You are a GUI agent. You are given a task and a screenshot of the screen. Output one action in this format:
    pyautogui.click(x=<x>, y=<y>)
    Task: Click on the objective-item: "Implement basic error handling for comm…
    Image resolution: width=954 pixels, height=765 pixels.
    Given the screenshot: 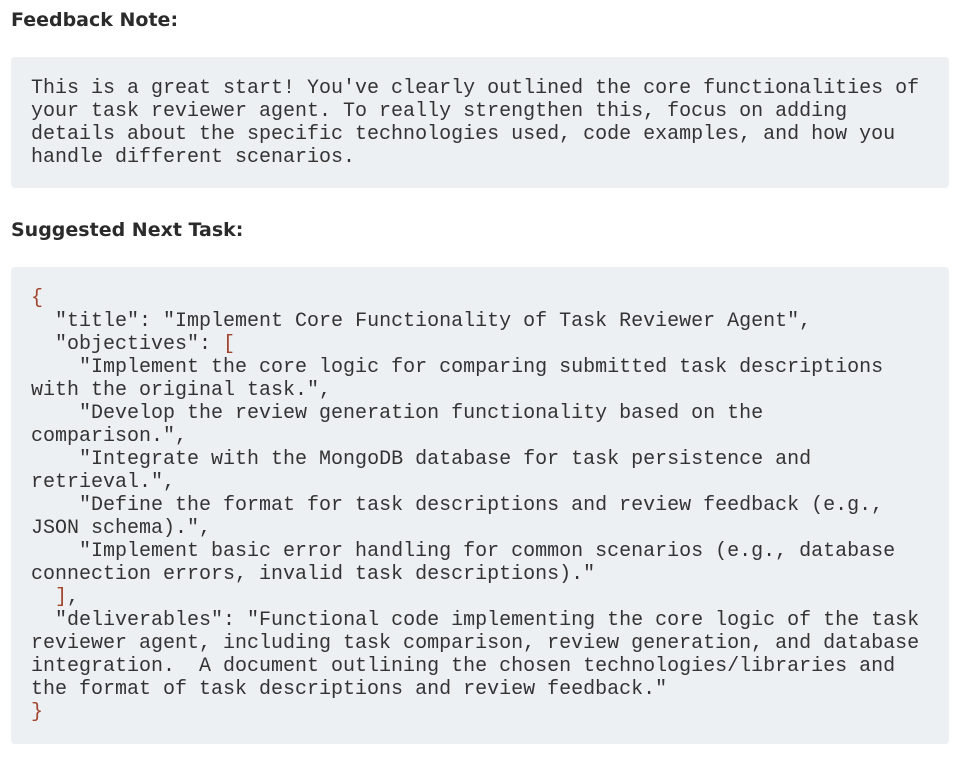 What is the action you would take?
    pyautogui.click(x=463, y=563)
    